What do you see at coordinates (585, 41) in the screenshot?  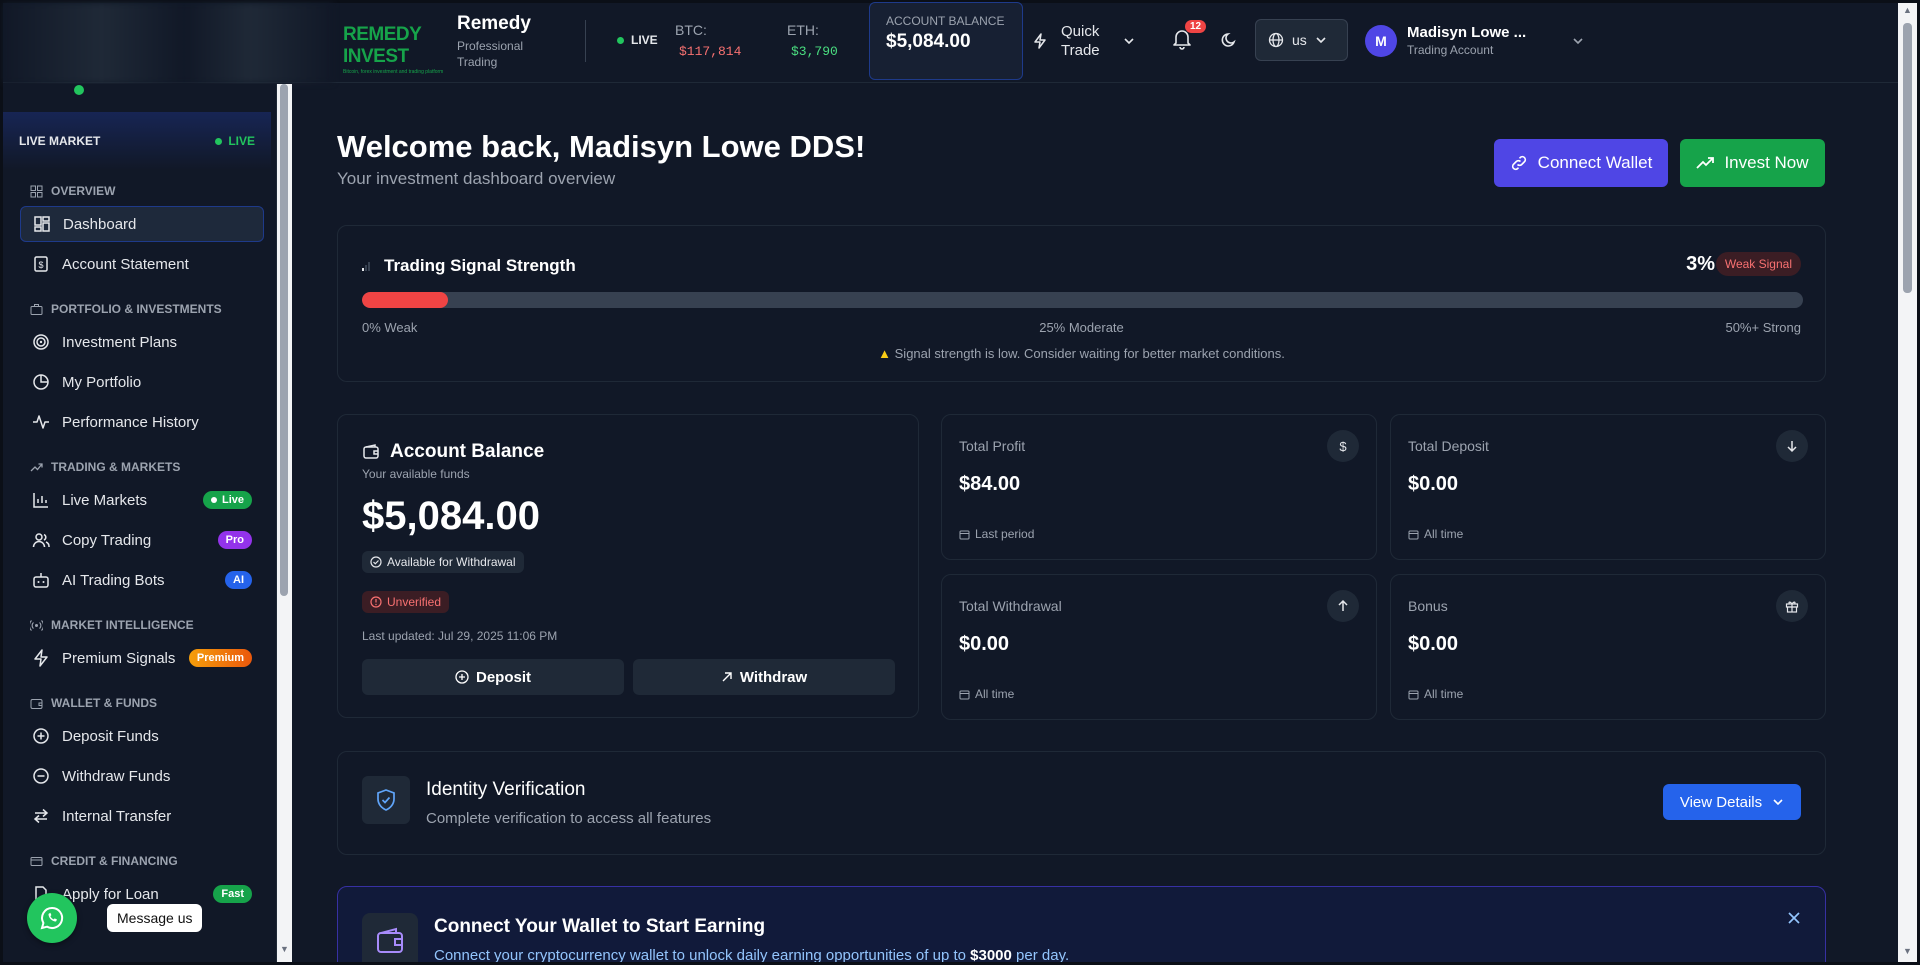 I see `divider` at bounding box center [585, 41].